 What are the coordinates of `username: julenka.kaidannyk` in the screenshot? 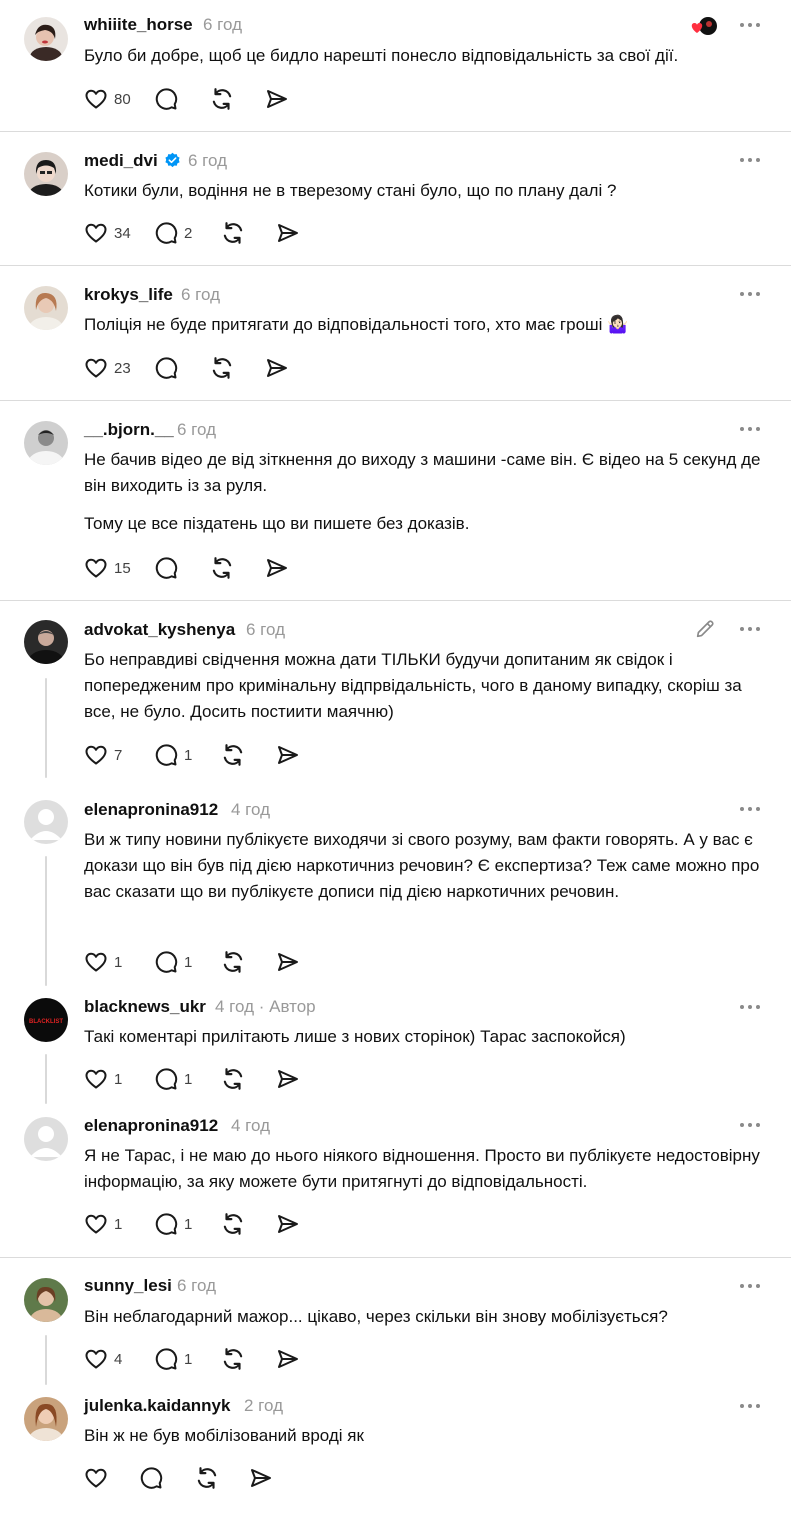 It's located at (157, 1406).